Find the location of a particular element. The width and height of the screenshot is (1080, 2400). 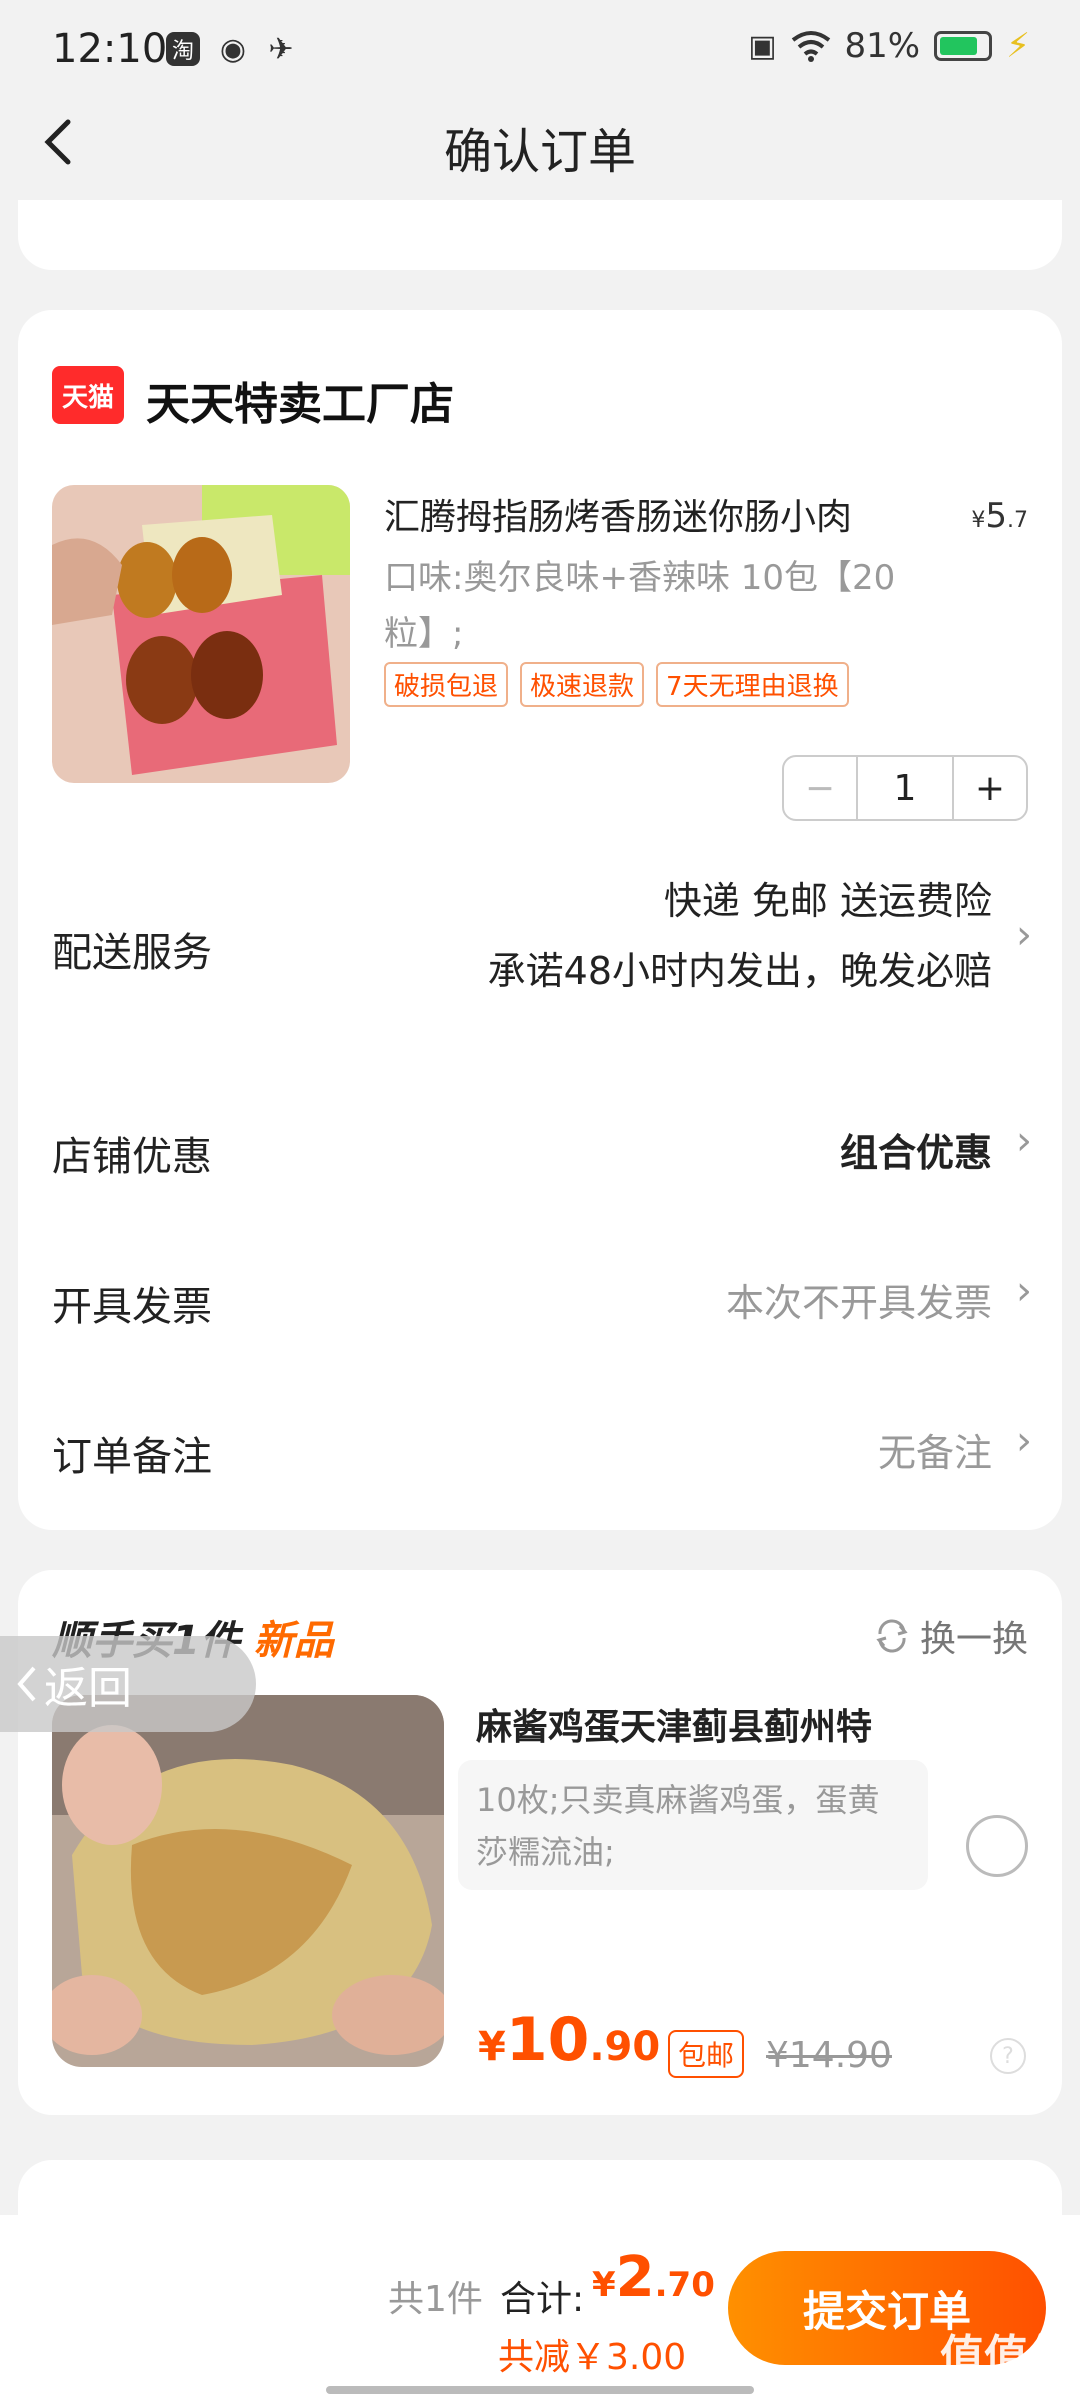

recommend-title: 麻酱鸡蛋天津蓟县蓟州特 is located at coordinates (674, 1724).